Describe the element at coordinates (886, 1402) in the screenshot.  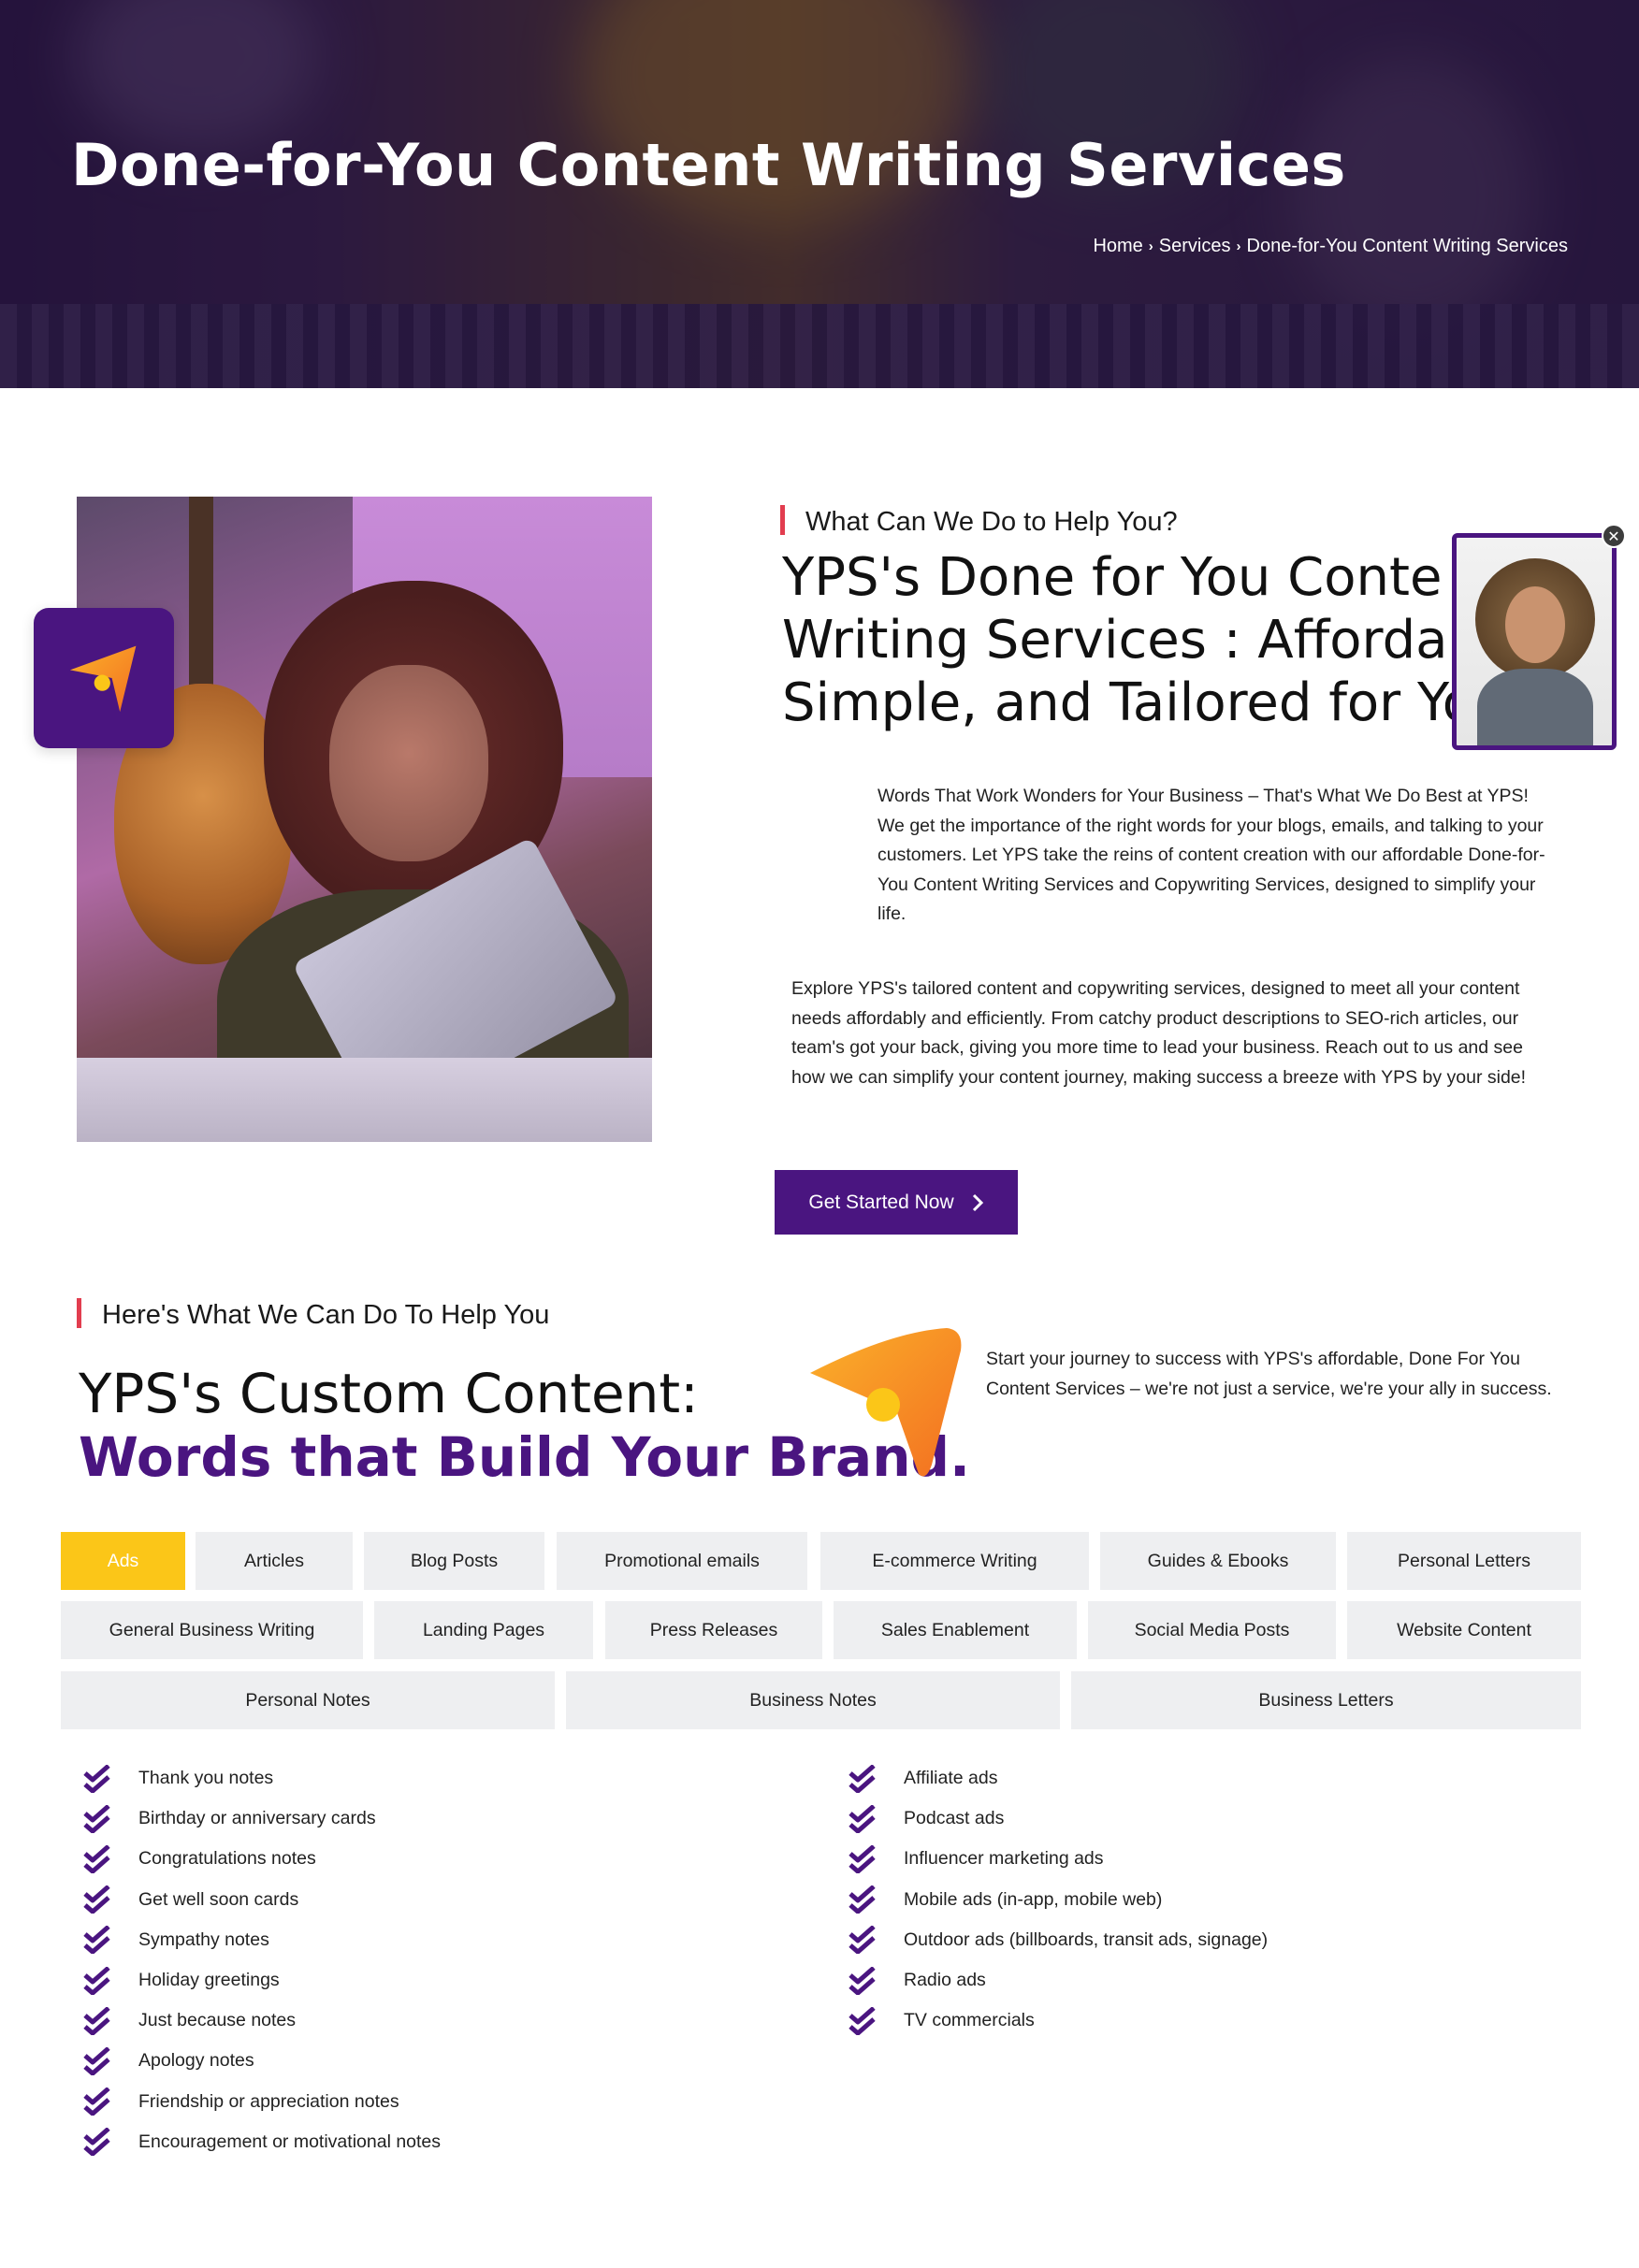
I see `yps-large-logo-icon` at that location.